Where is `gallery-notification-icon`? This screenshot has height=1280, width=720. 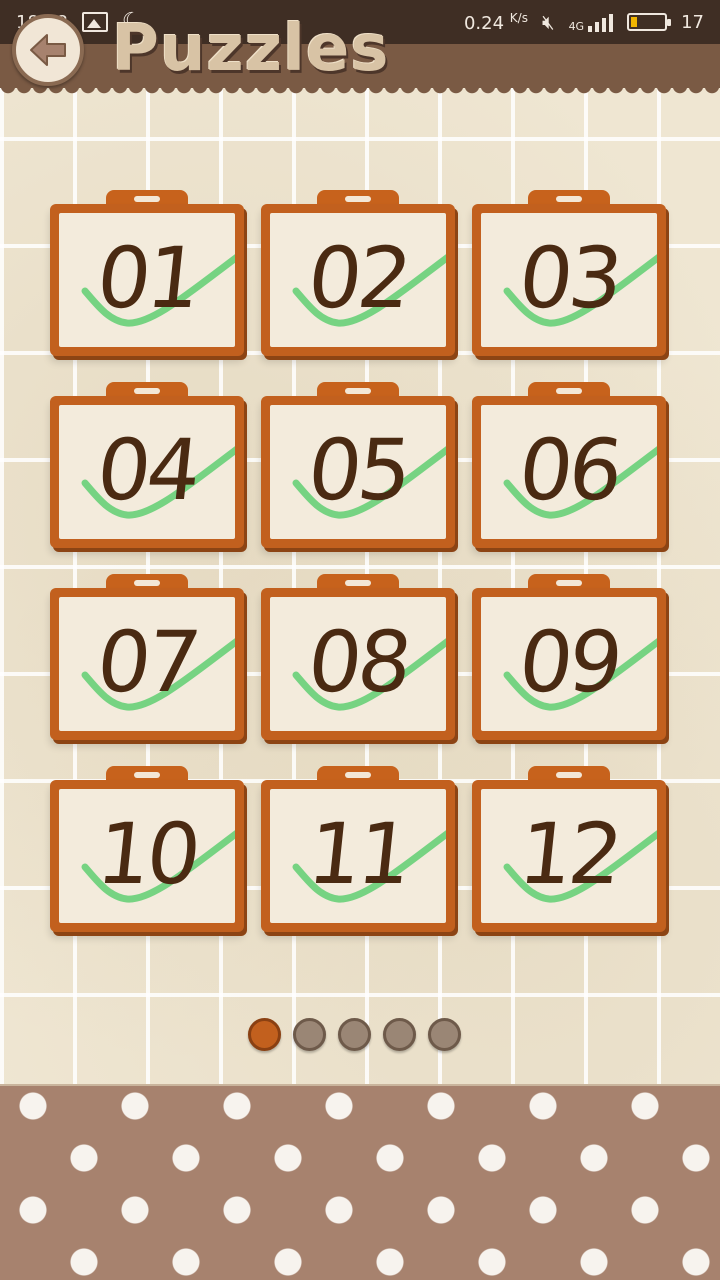 gallery-notification-icon is located at coordinates (94, 22).